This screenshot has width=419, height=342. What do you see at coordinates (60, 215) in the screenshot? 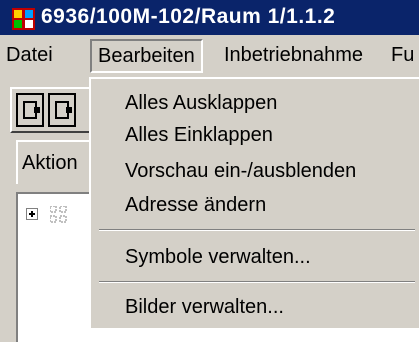
I see `tree-node-icon` at bounding box center [60, 215].